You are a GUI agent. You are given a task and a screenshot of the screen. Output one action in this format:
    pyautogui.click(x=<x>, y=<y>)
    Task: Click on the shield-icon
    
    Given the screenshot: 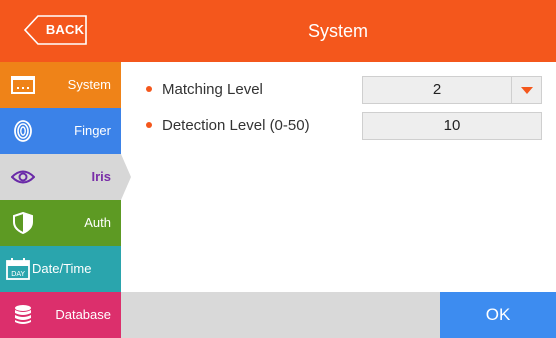 What is the action you would take?
    pyautogui.click(x=23, y=223)
    